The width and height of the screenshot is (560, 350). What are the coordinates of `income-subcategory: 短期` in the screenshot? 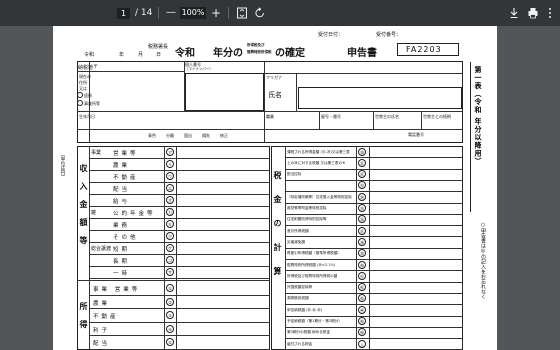 It's located at (122, 250).